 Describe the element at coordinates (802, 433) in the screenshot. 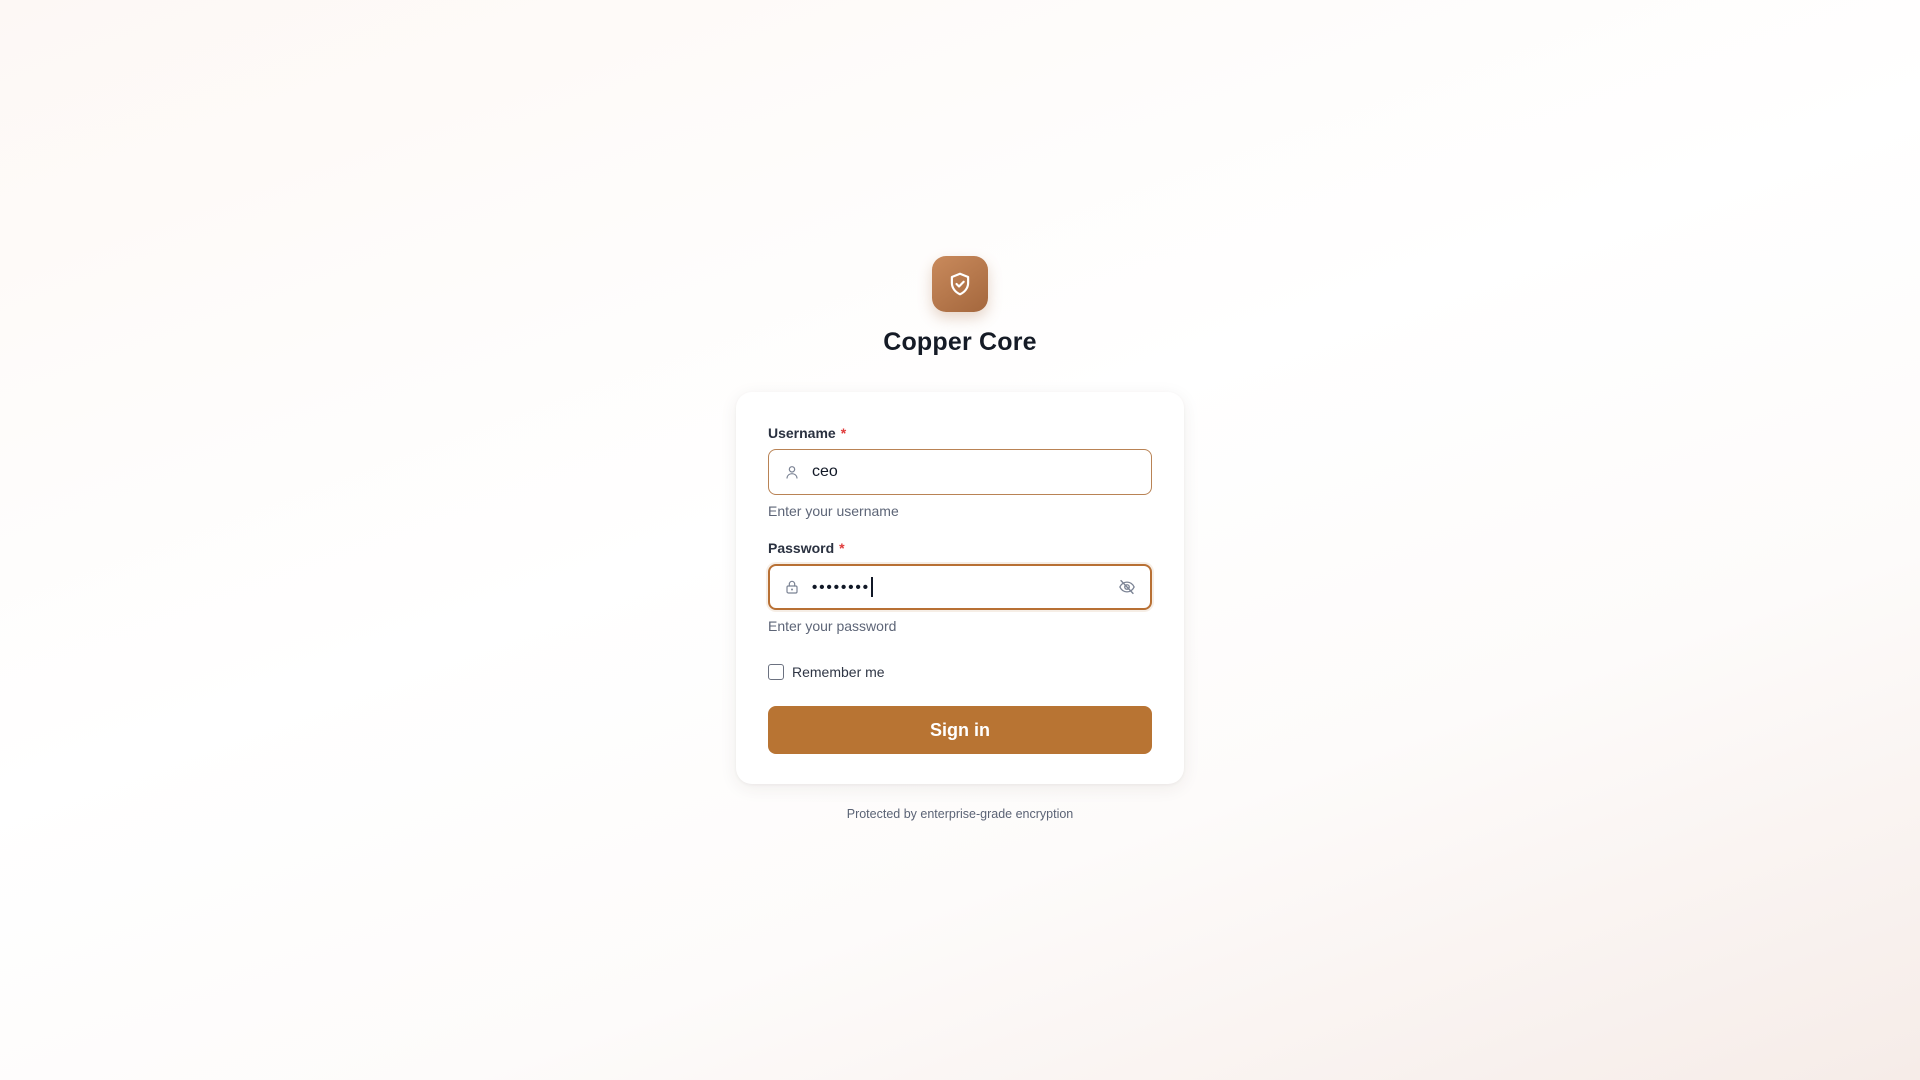

I see `username-label-text: Username` at that location.